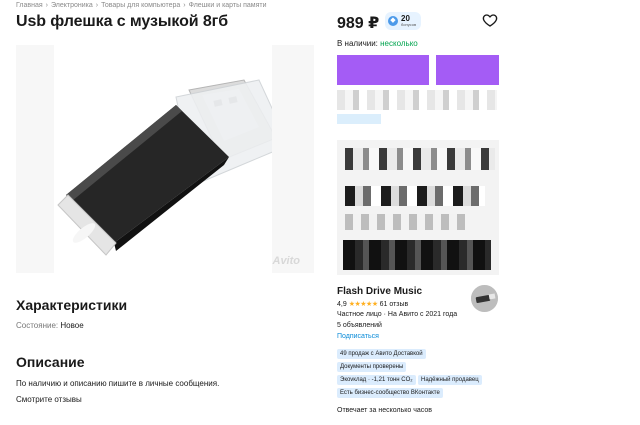  Describe the element at coordinates (372, 367) in the screenshot. I see `badge-documents: Документы проверены` at that location.